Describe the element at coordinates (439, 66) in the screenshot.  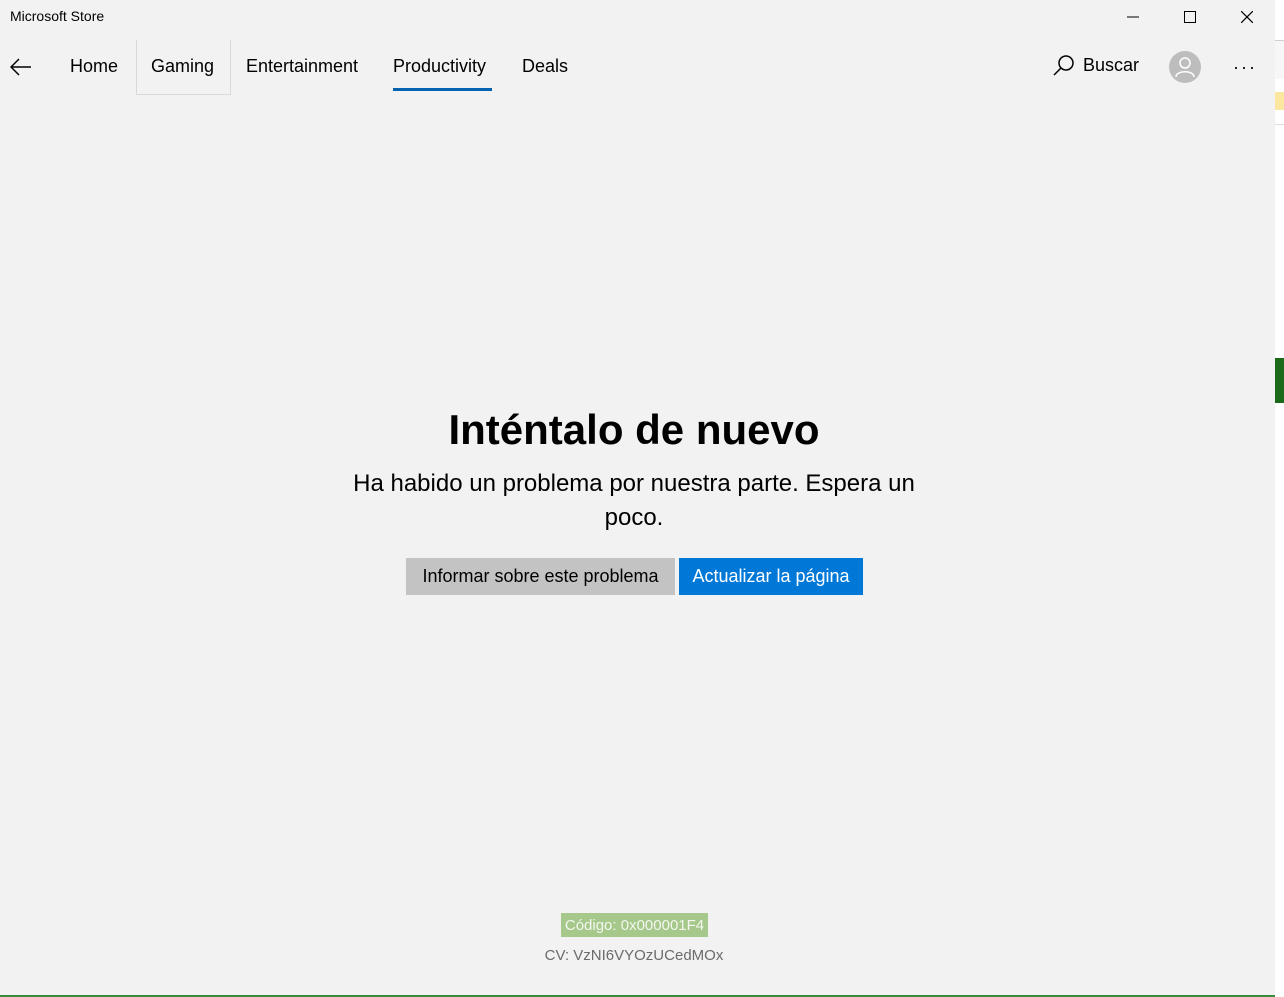
I see `tab-productivity: Productivity` at that location.